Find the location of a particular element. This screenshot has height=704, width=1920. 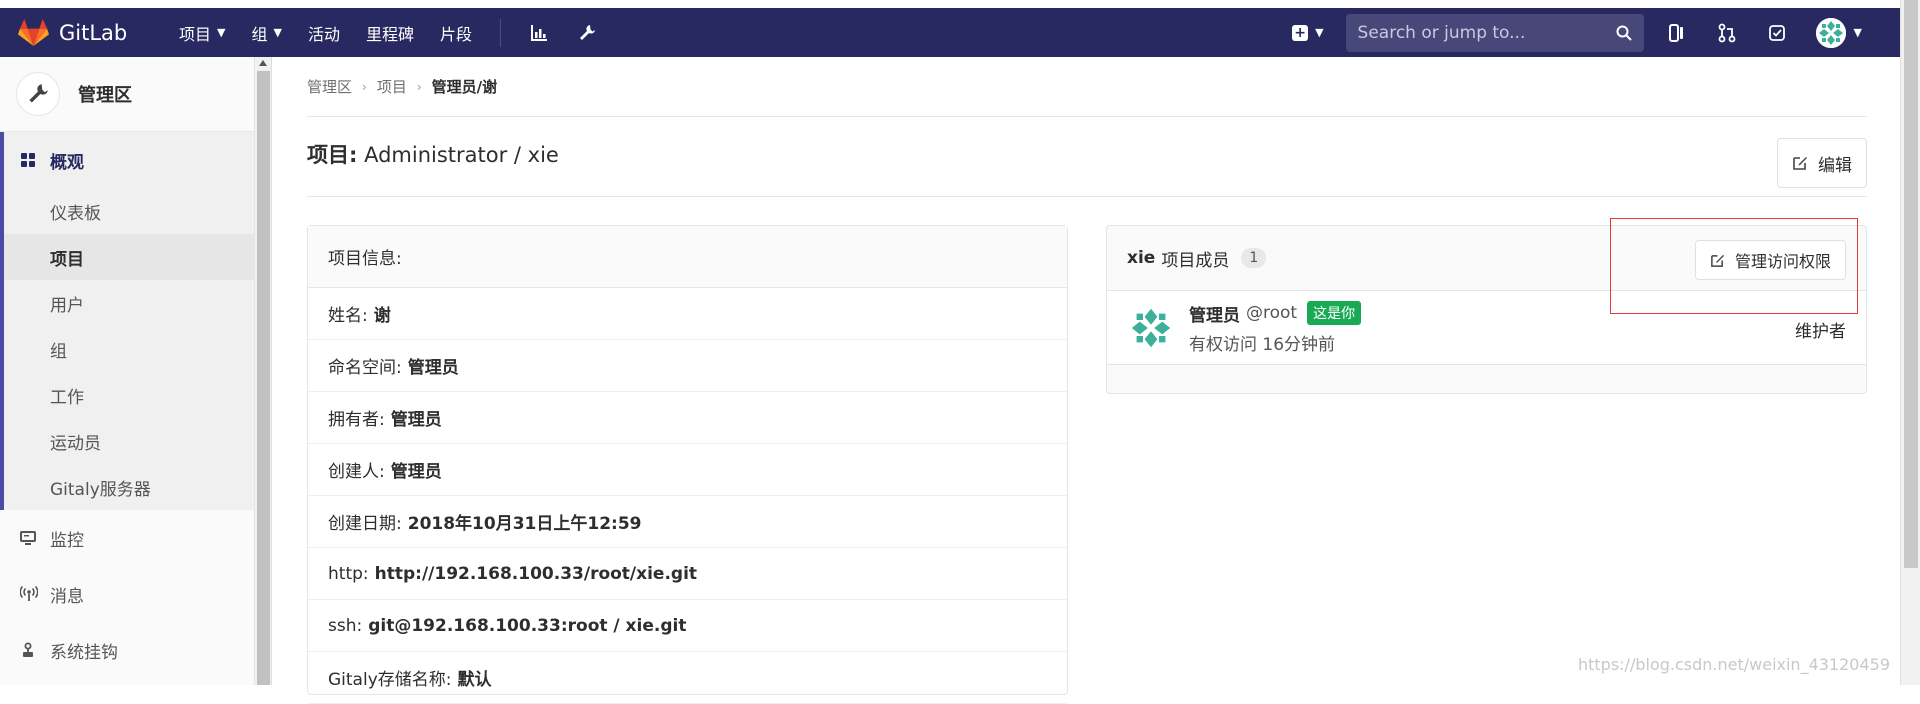

nav-activity: 活动 is located at coordinates (324, 33).